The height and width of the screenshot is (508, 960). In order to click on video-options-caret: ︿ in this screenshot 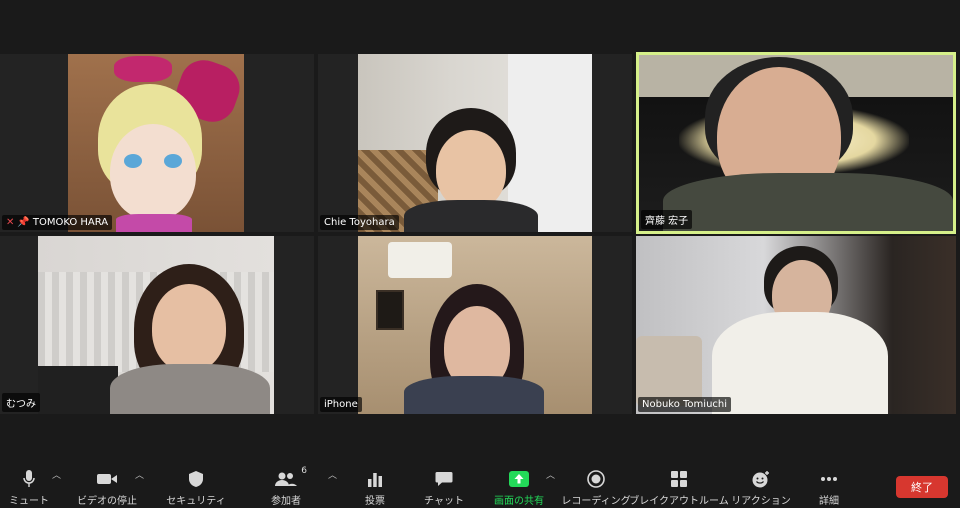, I will do `click(139, 474)`.